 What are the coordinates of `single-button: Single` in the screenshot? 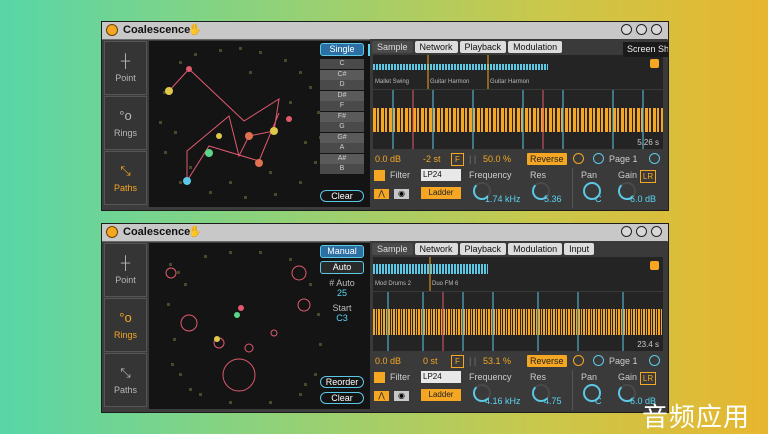 It's located at (342, 49).